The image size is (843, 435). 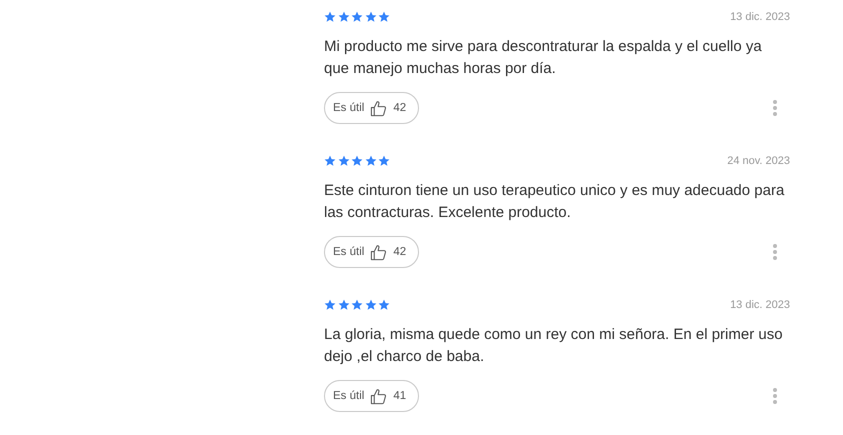 What do you see at coordinates (554, 346) in the screenshot?
I see `review-text: La gloria, misma quede como un rey con mi señora. En el primer uso dejo ,el charco de baba.` at bounding box center [554, 346].